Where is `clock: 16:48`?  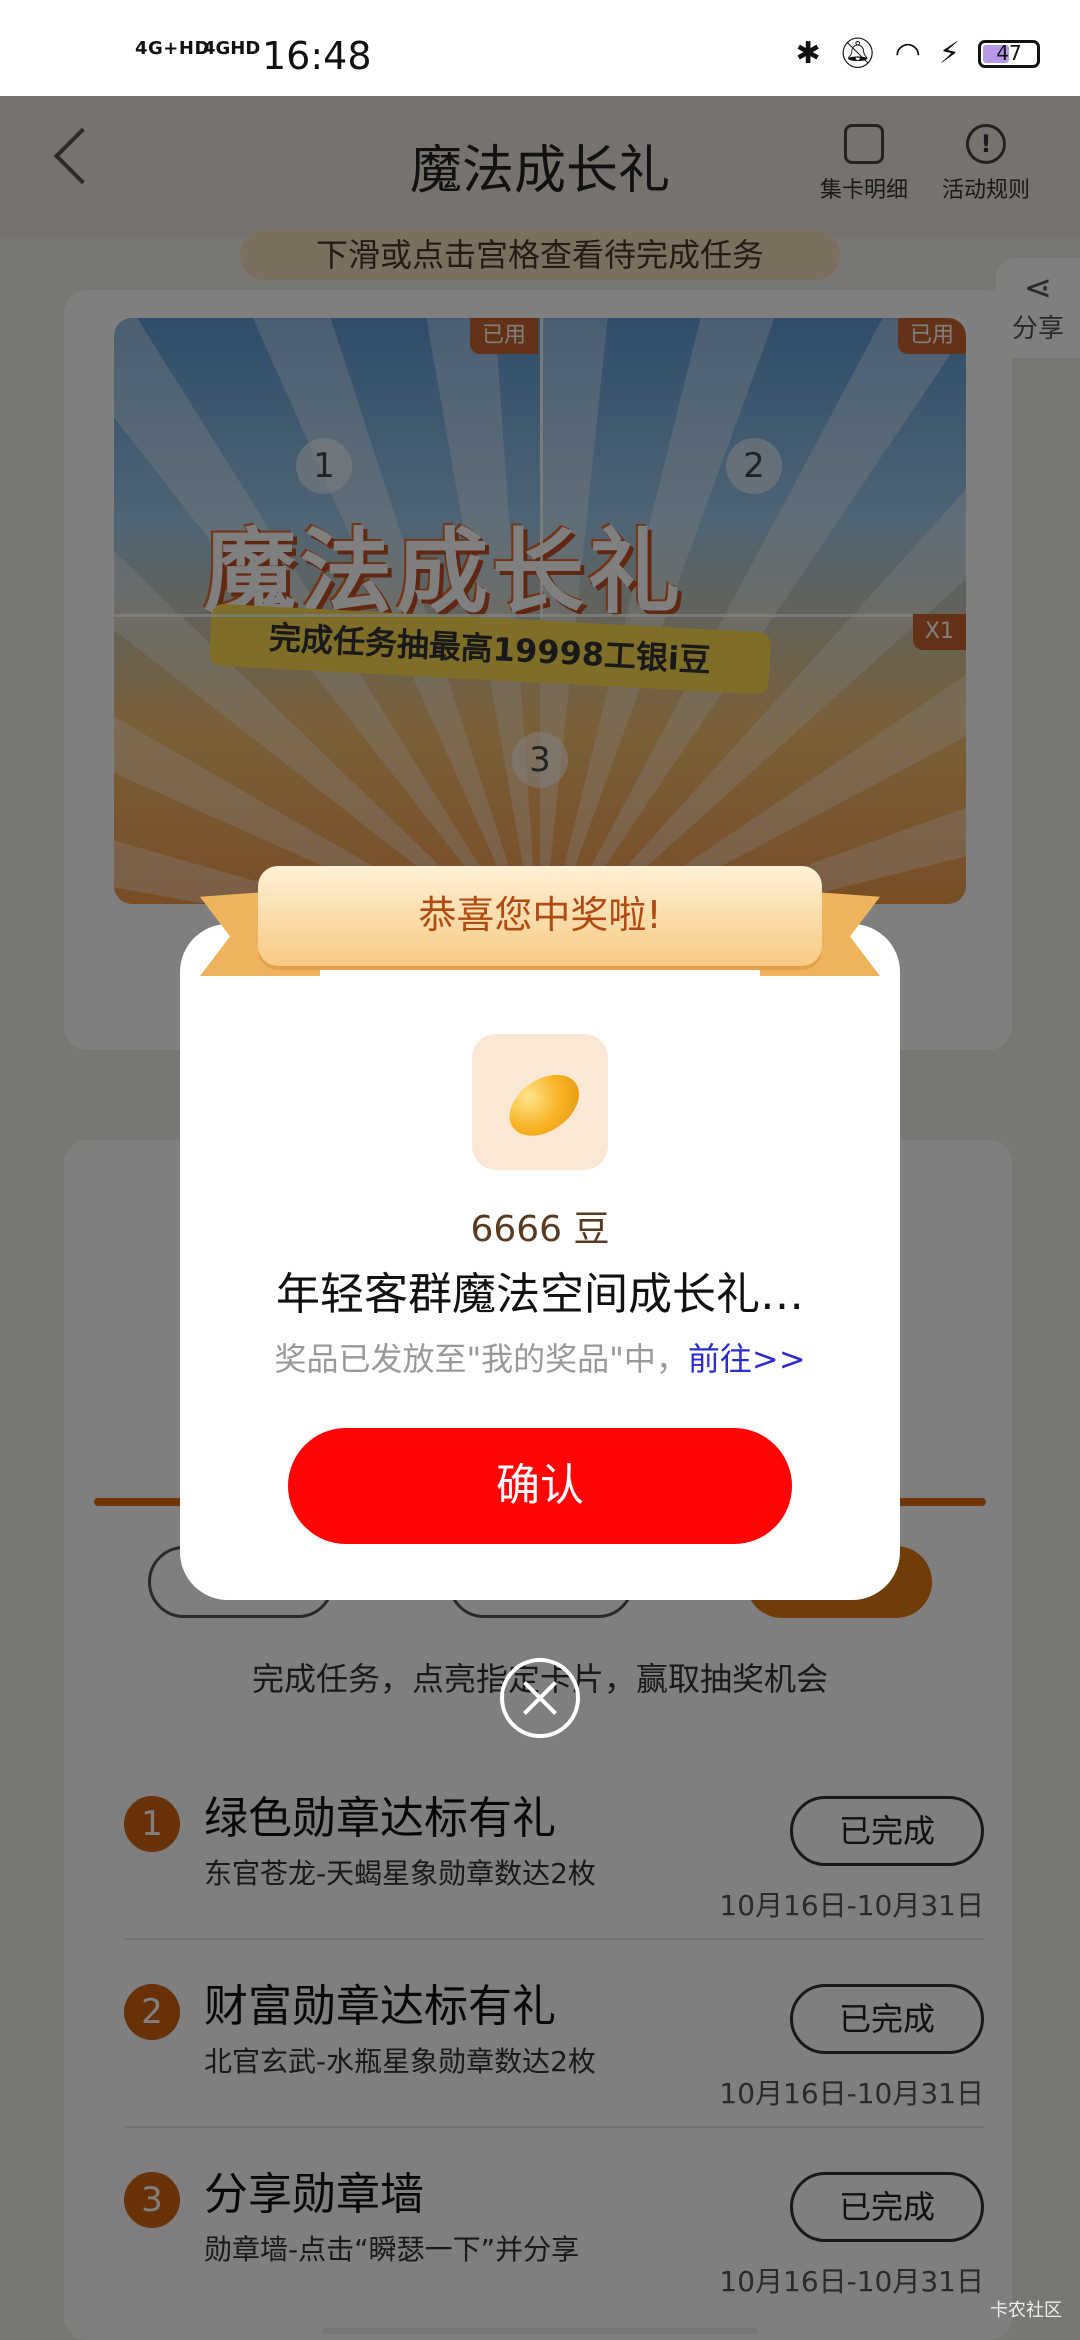
clock: 16:48 is located at coordinates (317, 56).